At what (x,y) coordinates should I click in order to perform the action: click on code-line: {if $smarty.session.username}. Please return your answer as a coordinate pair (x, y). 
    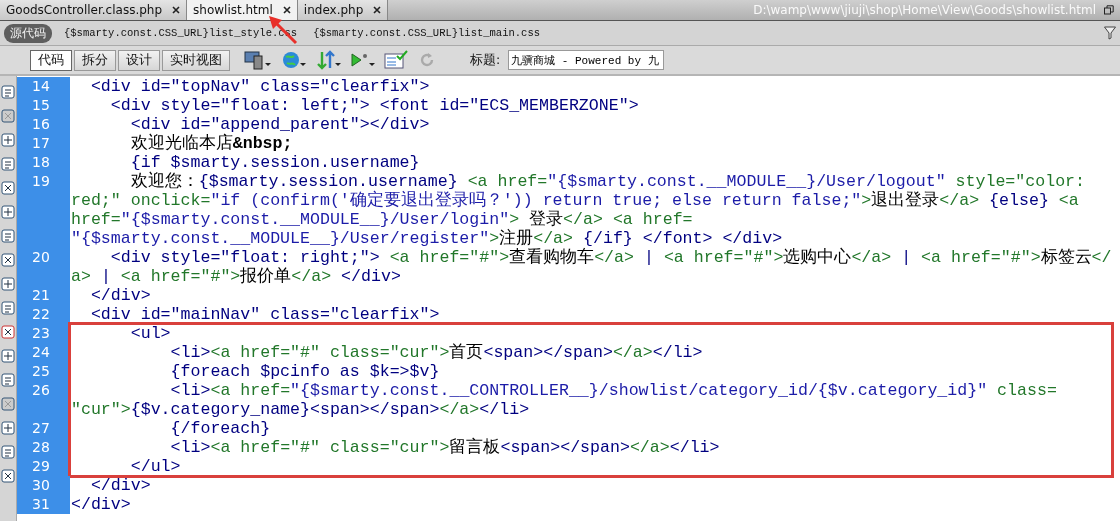
    Looking at the image, I should click on (275, 162).